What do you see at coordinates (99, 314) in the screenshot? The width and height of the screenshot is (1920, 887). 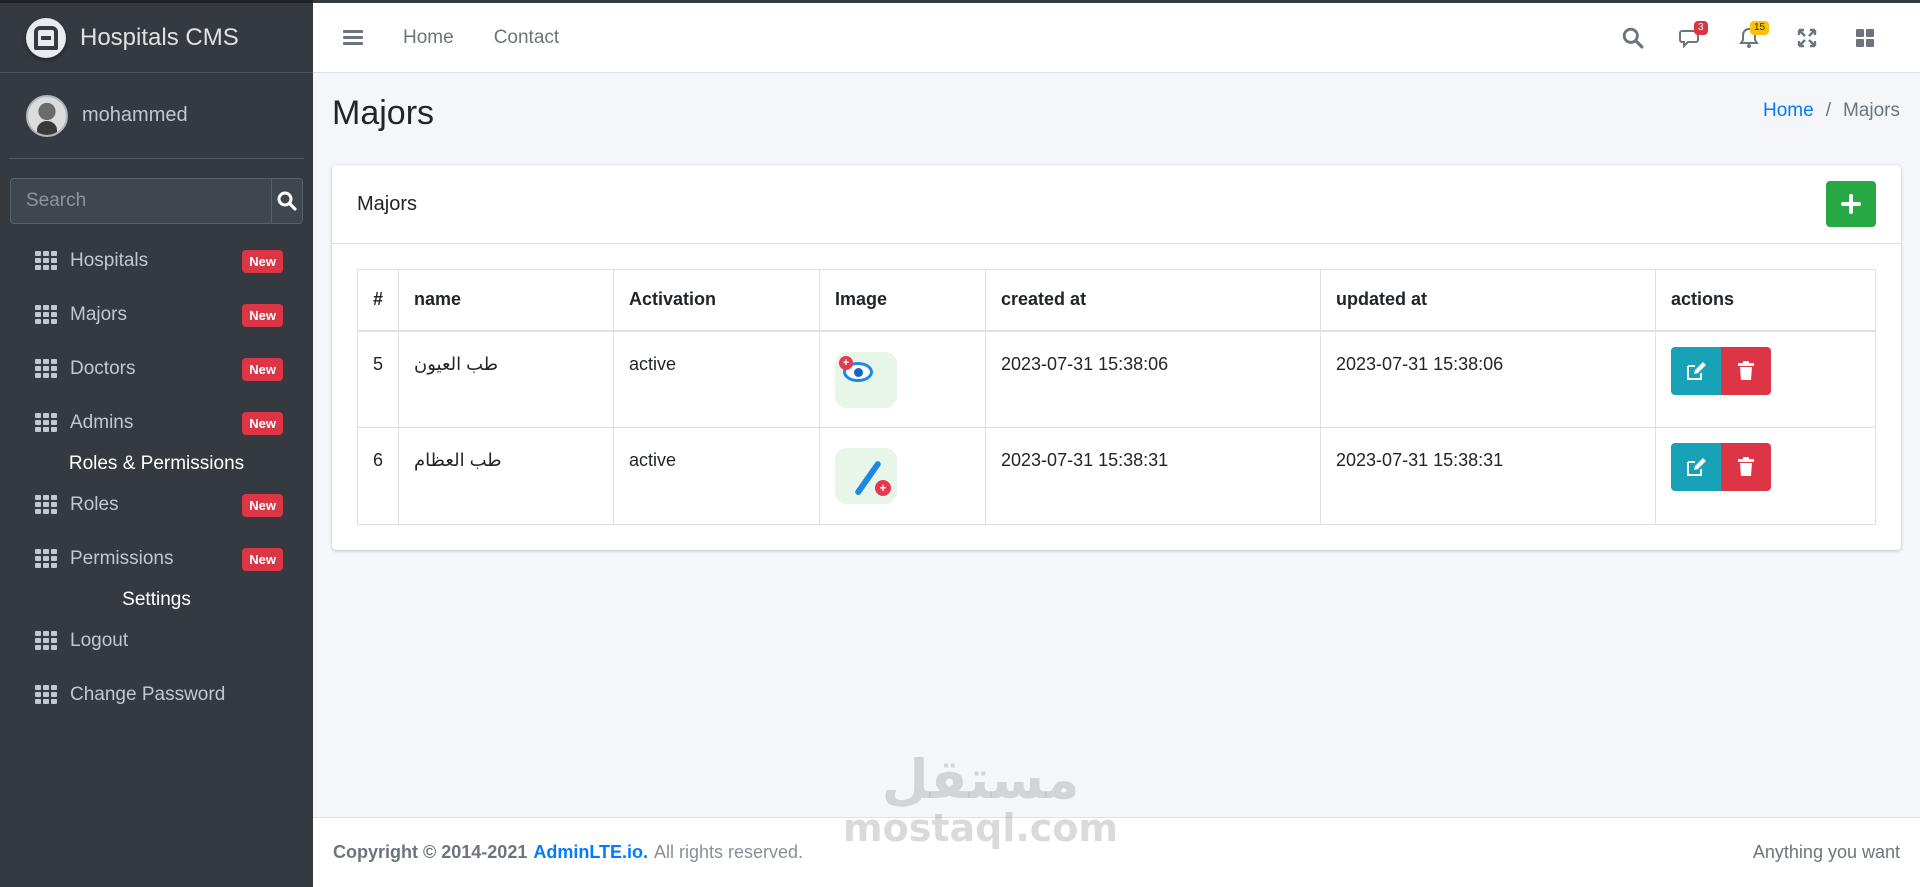 I see `sidebar-item-label: Majors` at bounding box center [99, 314].